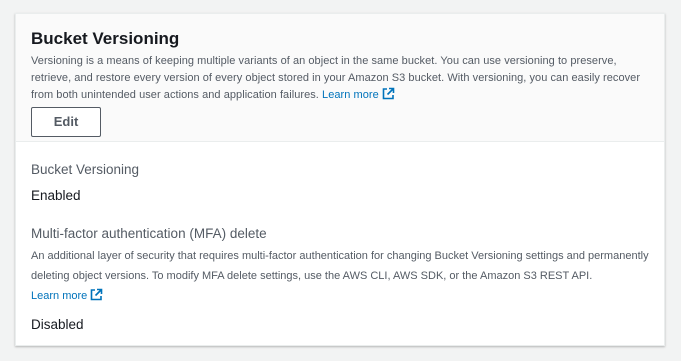  Describe the element at coordinates (66, 122) in the screenshot. I see `edit-button: Edit` at that location.